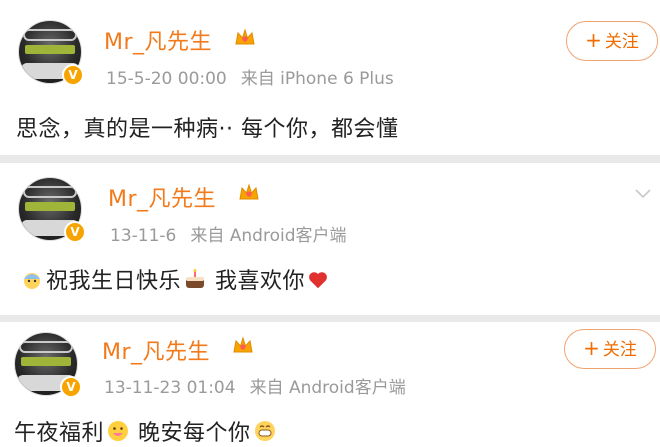  I want to click on heart-emoji-icon, so click(318, 280).